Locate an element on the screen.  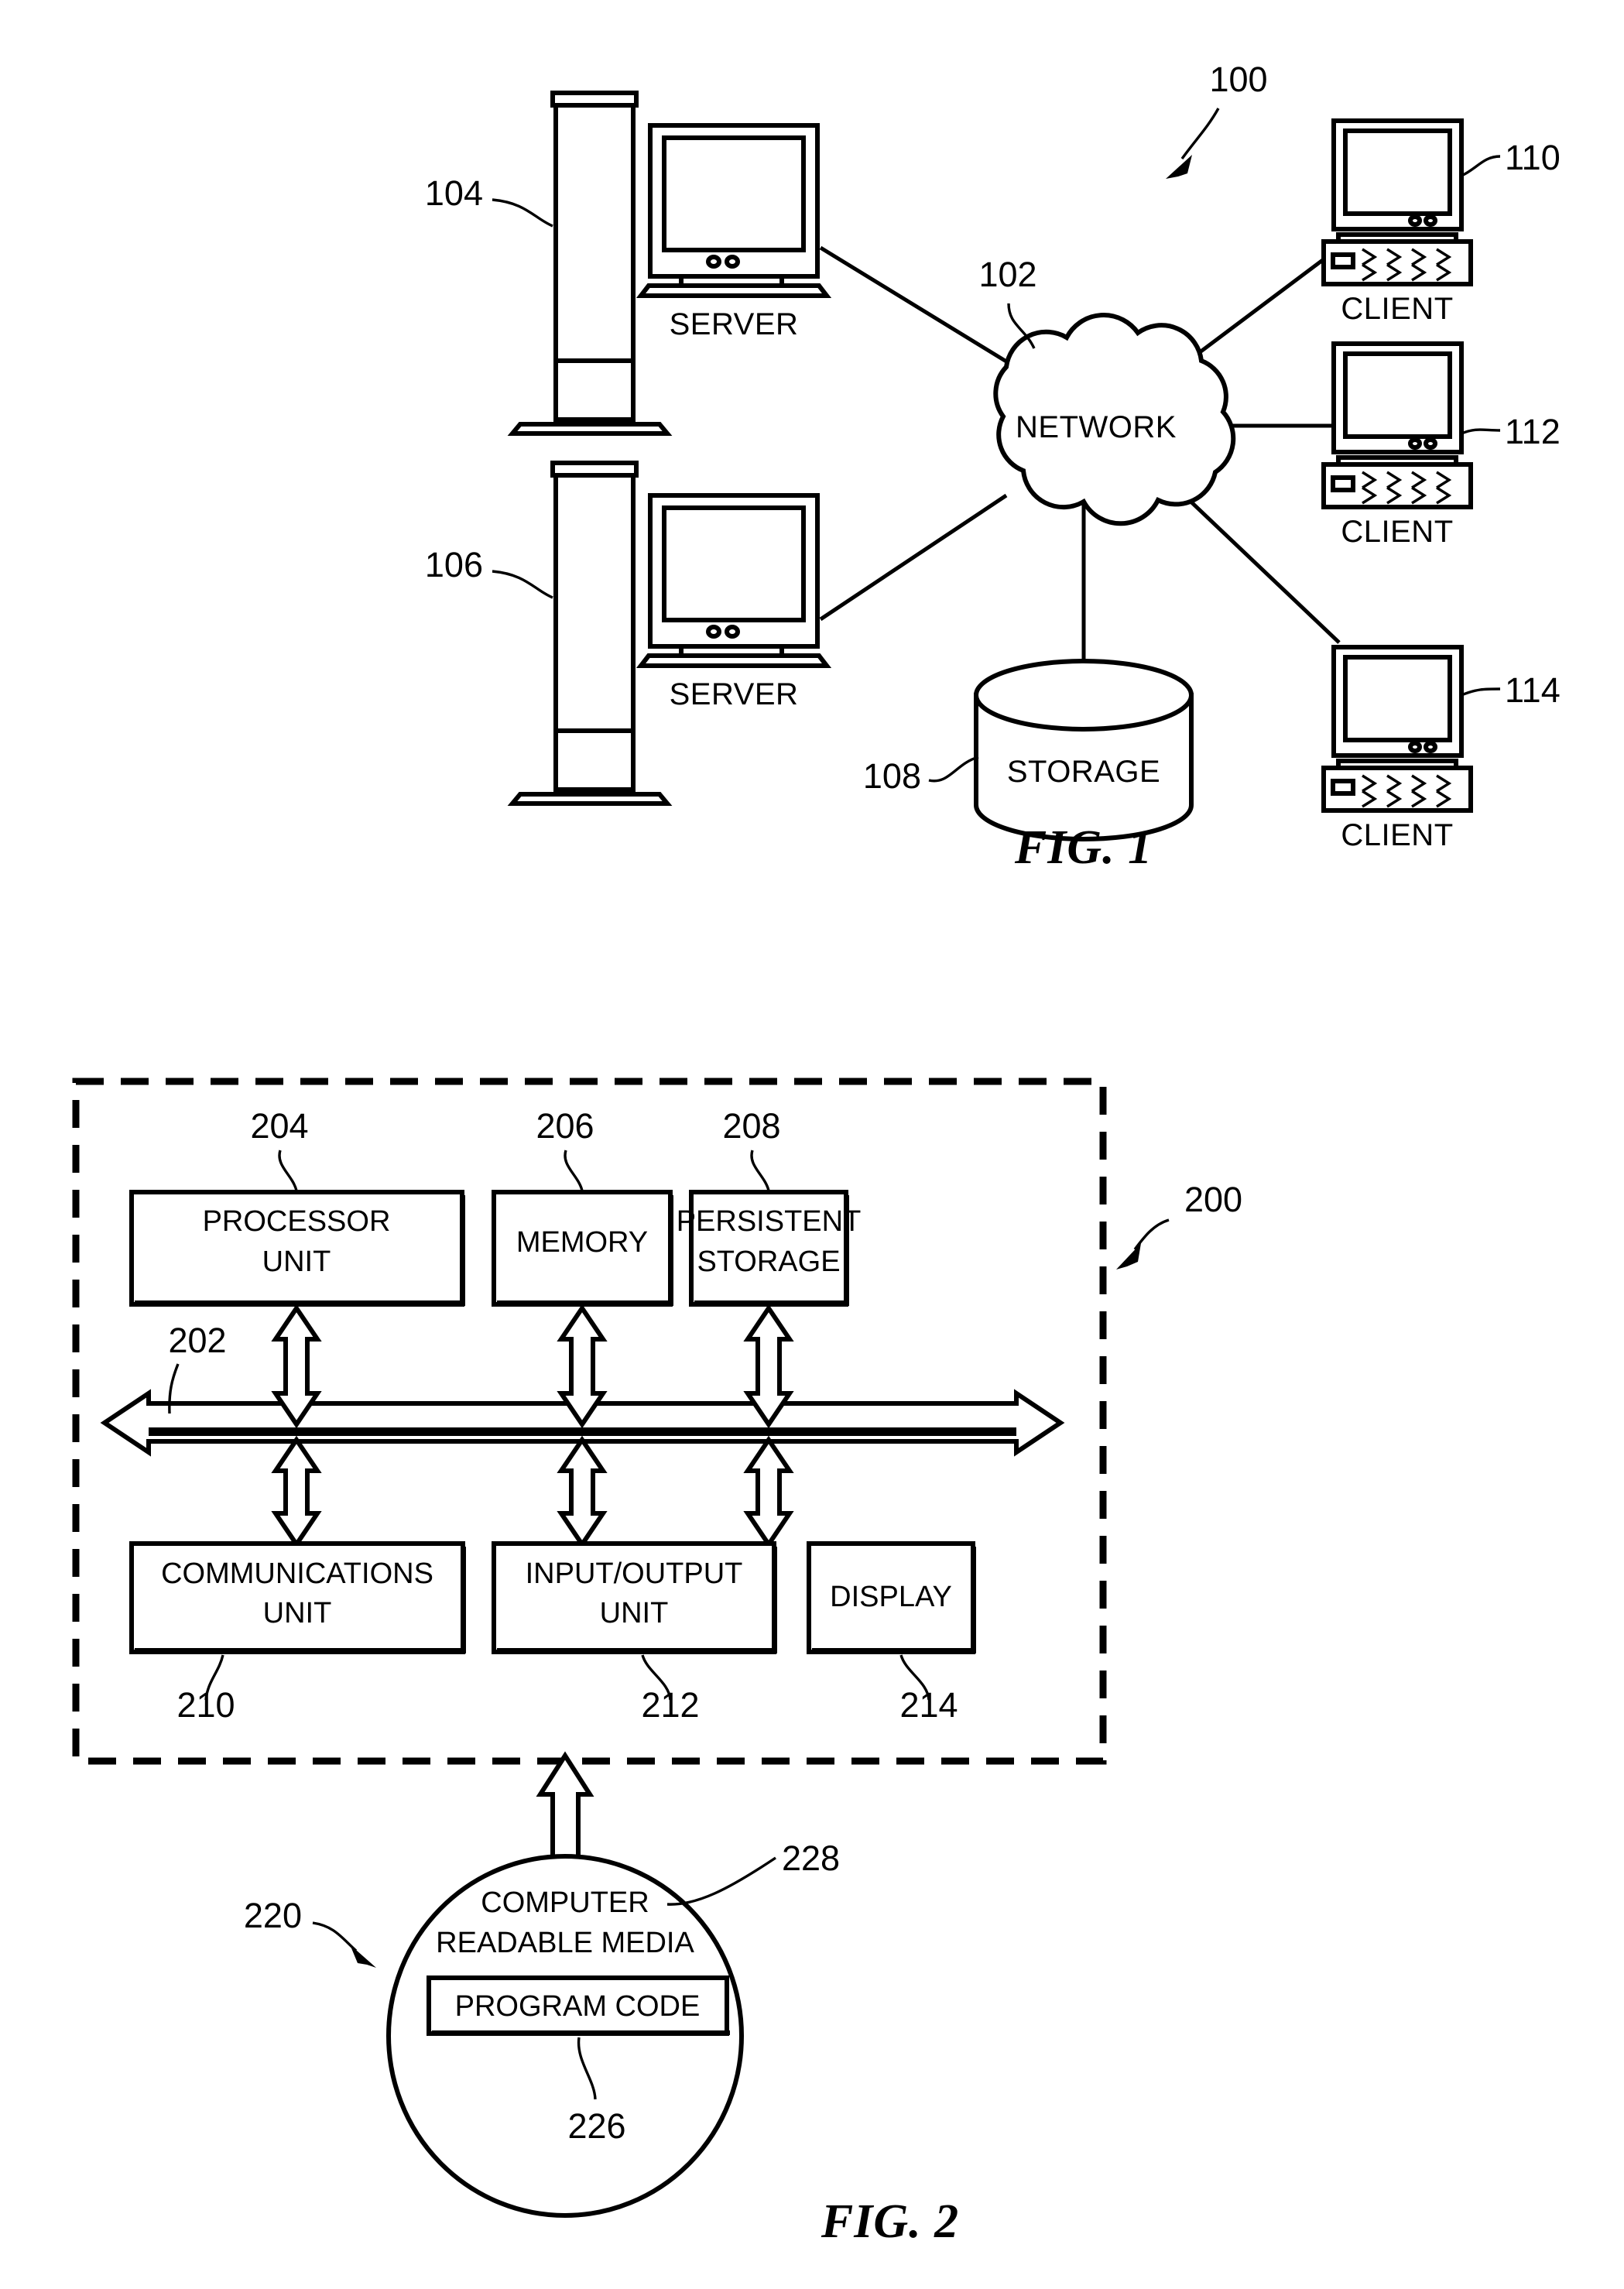
ref-204: 204 is located at coordinates (279, 1126).